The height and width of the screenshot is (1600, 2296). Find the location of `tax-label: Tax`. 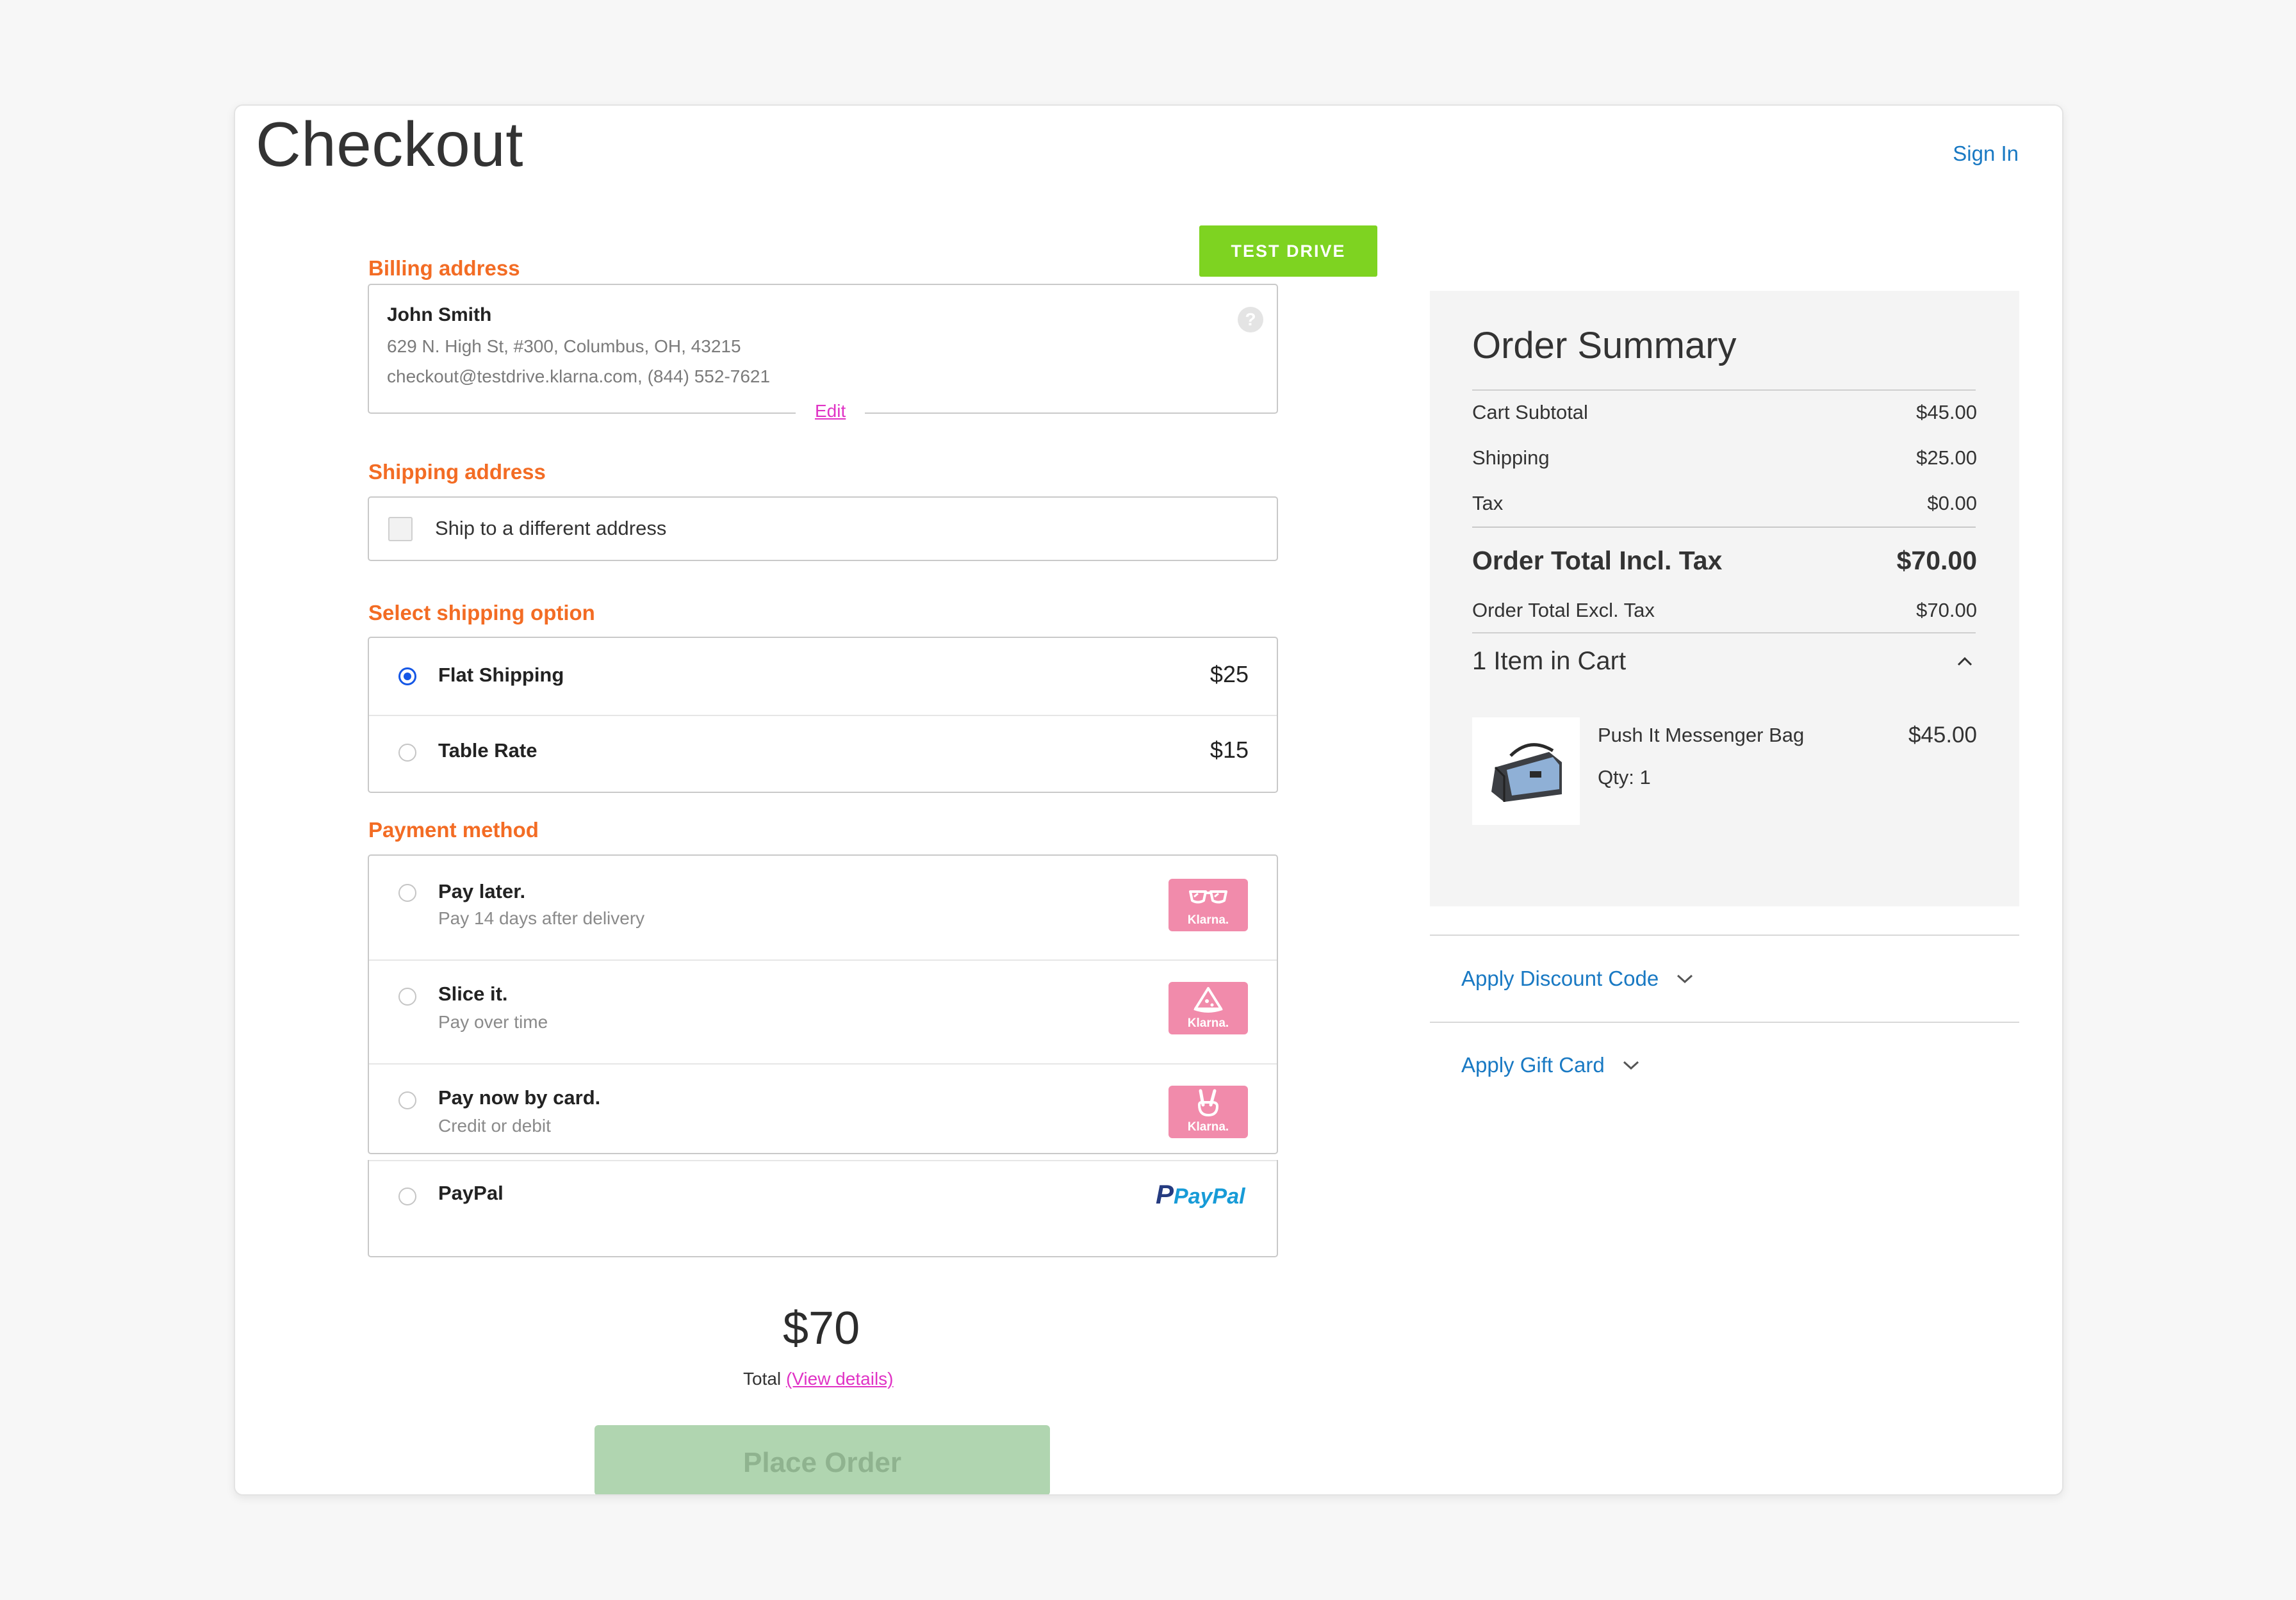

tax-label: Tax is located at coordinates (1488, 503).